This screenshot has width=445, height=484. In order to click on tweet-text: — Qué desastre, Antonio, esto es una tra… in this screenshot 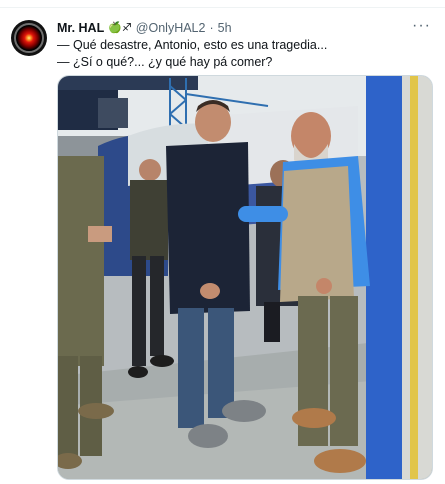, I will do `click(242, 54)`.